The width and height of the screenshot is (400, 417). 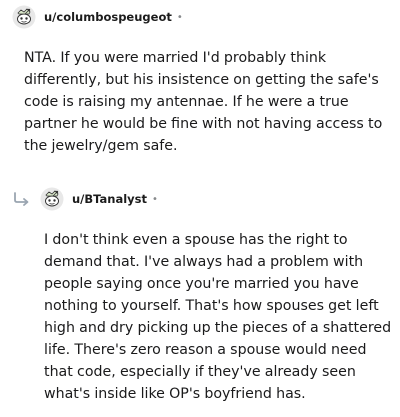 What do you see at coordinates (108, 17) in the screenshot?
I see `username-link: u/columbospeugeot` at bounding box center [108, 17].